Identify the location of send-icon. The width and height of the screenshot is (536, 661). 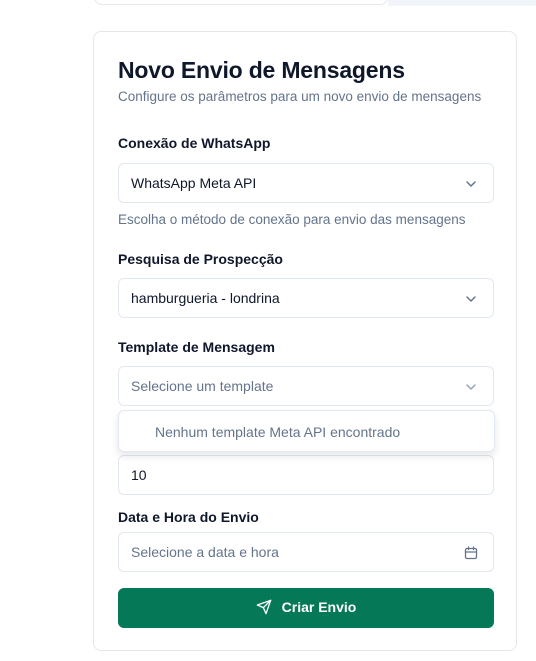
(263, 607).